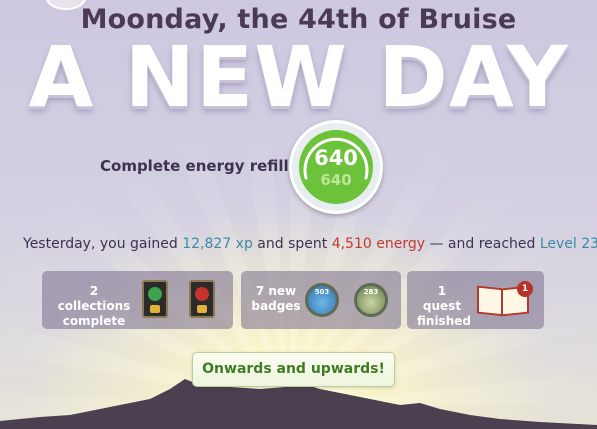 The height and width of the screenshot is (429, 597). Describe the element at coordinates (293, 369) in the screenshot. I see `onwards-button: Onwards and upwards!` at that location.